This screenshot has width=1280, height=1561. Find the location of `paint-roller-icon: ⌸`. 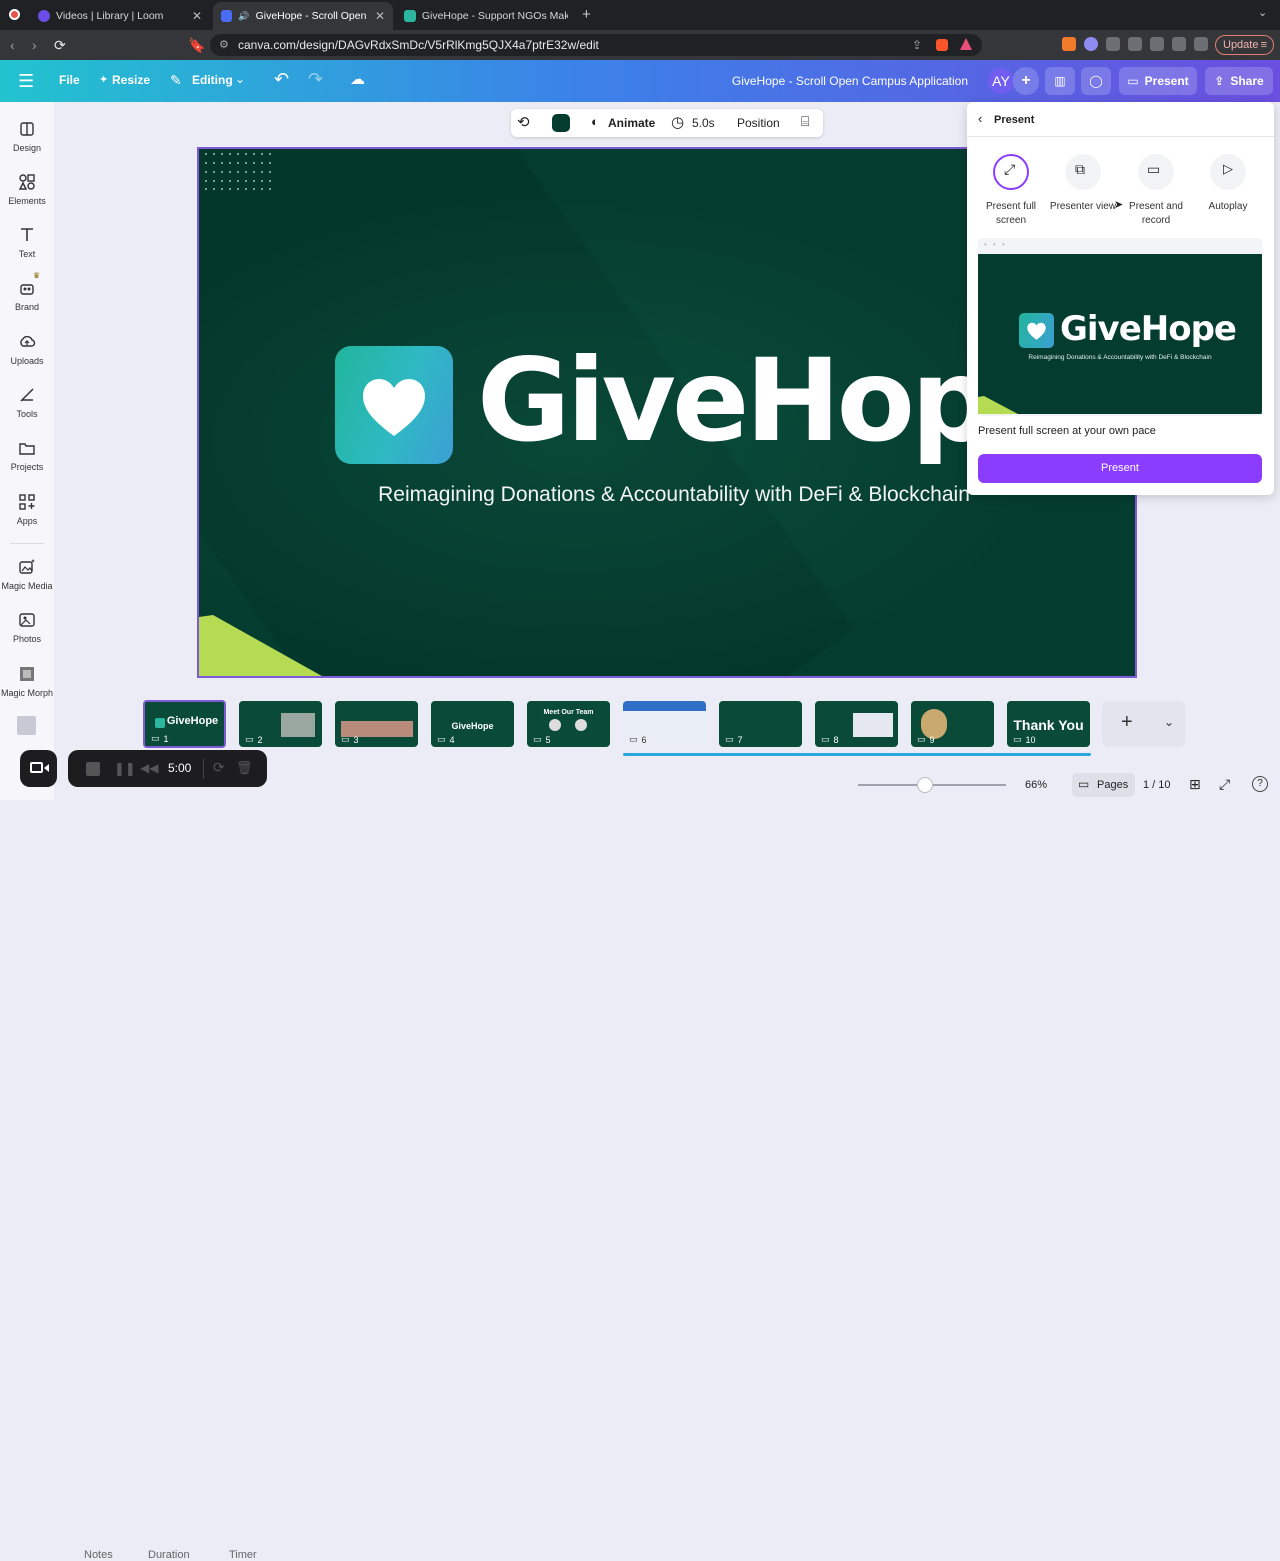

paint-roller-icon: ⌸ is located at coordinates (805, 121).